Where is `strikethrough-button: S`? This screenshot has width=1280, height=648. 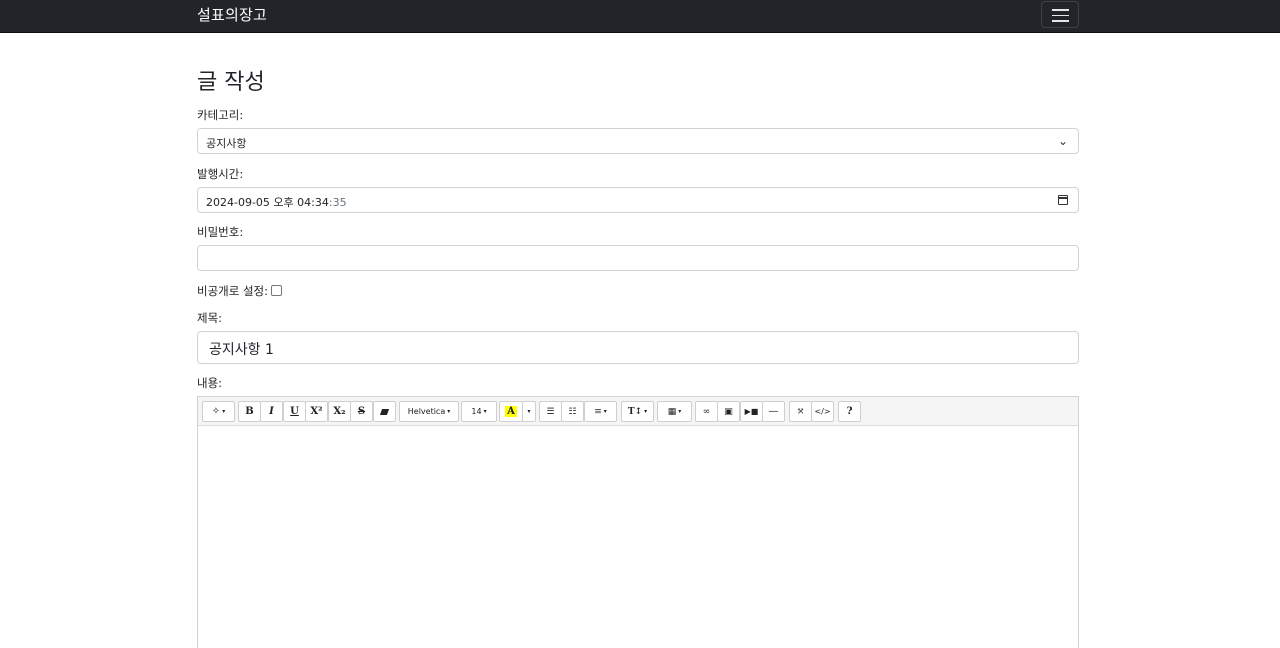
strikethrough-button: S is located at coordinates (361, 411).